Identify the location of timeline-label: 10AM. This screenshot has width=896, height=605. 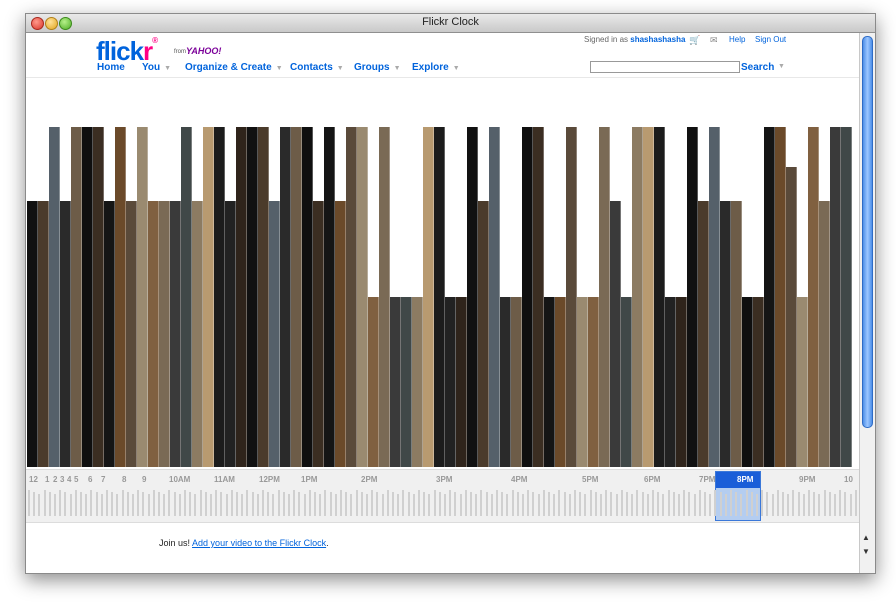
(179, 479).